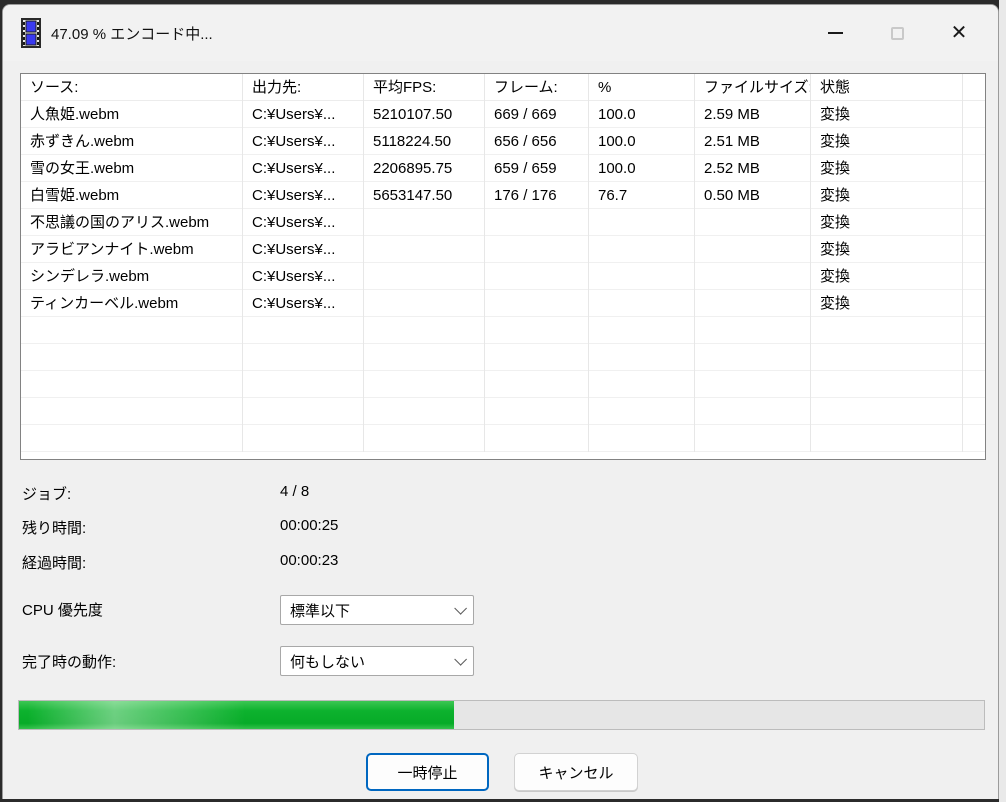 Image resolution: width=1006 pixels, height=802 pixels. I want to click on column-header: フレーム:, so click(537, 87).